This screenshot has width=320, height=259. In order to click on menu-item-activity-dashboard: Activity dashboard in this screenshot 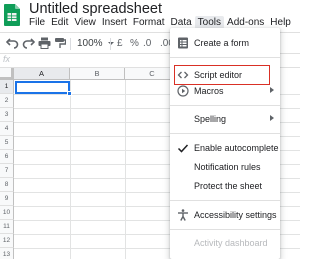, I will do `click(225, 243)`.